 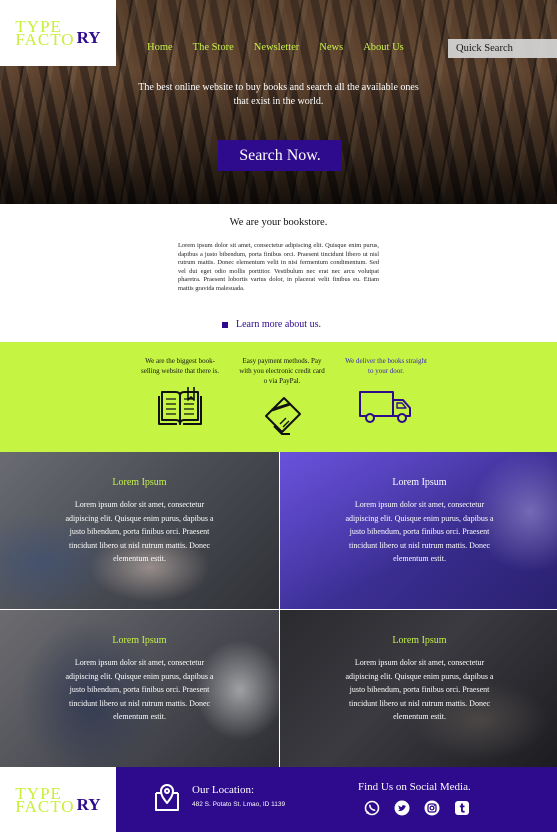 I want to click on logo: TYPE FACTO RY, so click(x=58, y=33).